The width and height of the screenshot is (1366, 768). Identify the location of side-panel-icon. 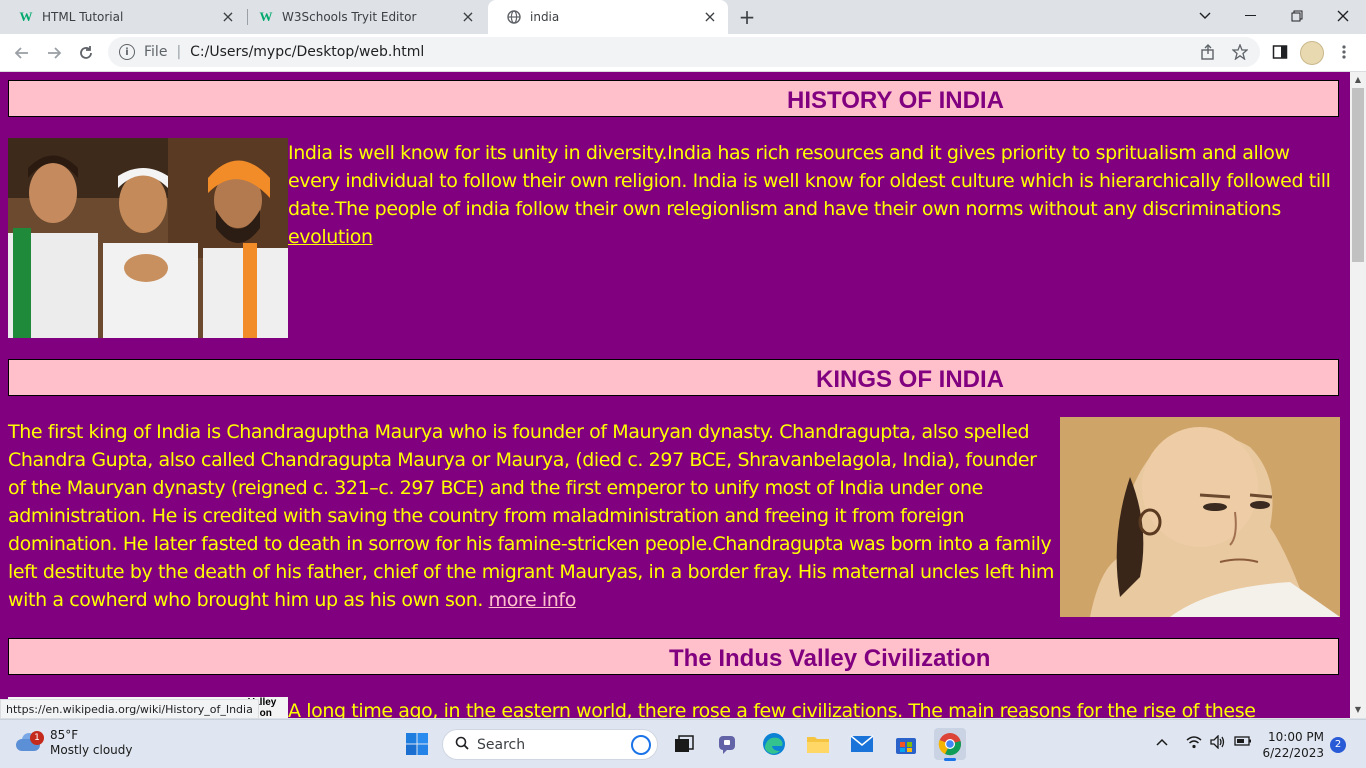
(1280, 52).